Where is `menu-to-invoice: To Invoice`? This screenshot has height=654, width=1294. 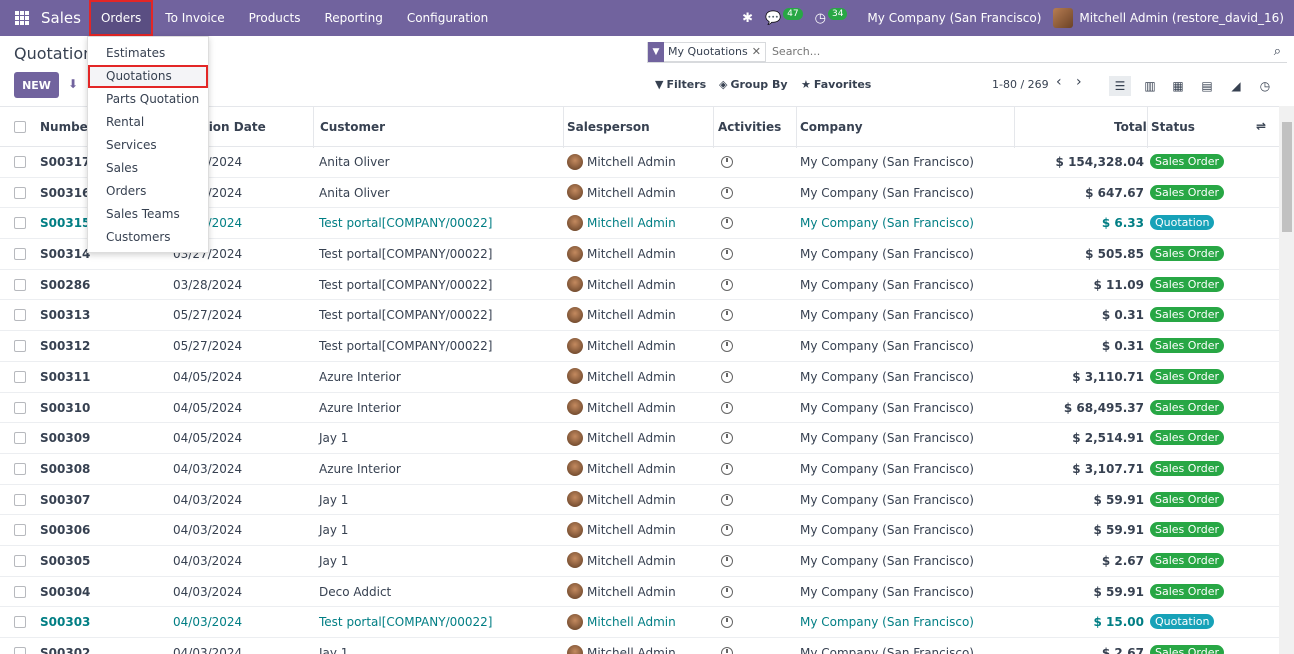
menu-to-invoice: To Invoice is located at coordinates (194, 18).